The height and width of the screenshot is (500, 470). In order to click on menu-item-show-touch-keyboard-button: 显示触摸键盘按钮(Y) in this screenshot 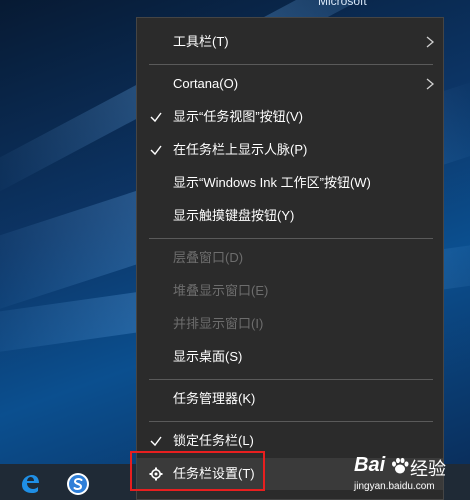, I will do `click(290, 216)`.